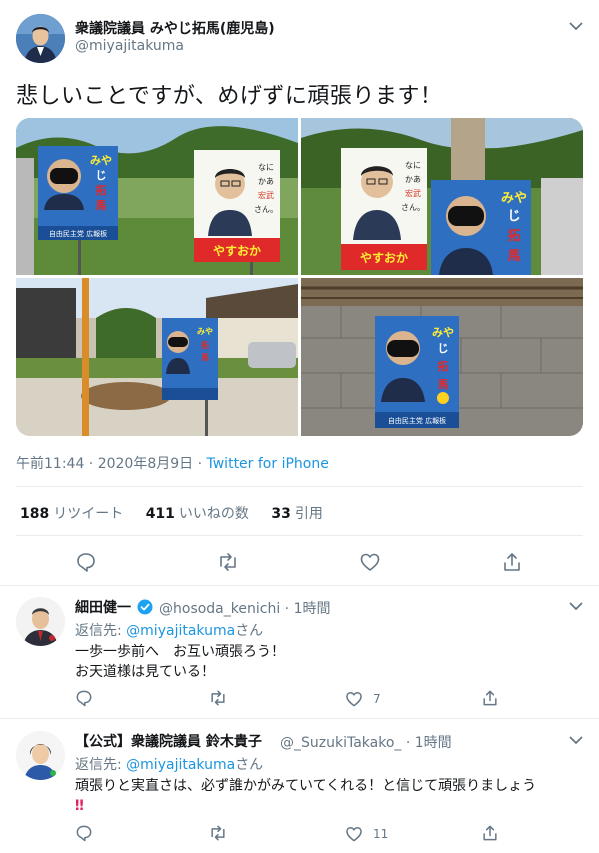  I want to click on like-stat: 411 いいねの数, so click(206, 514).